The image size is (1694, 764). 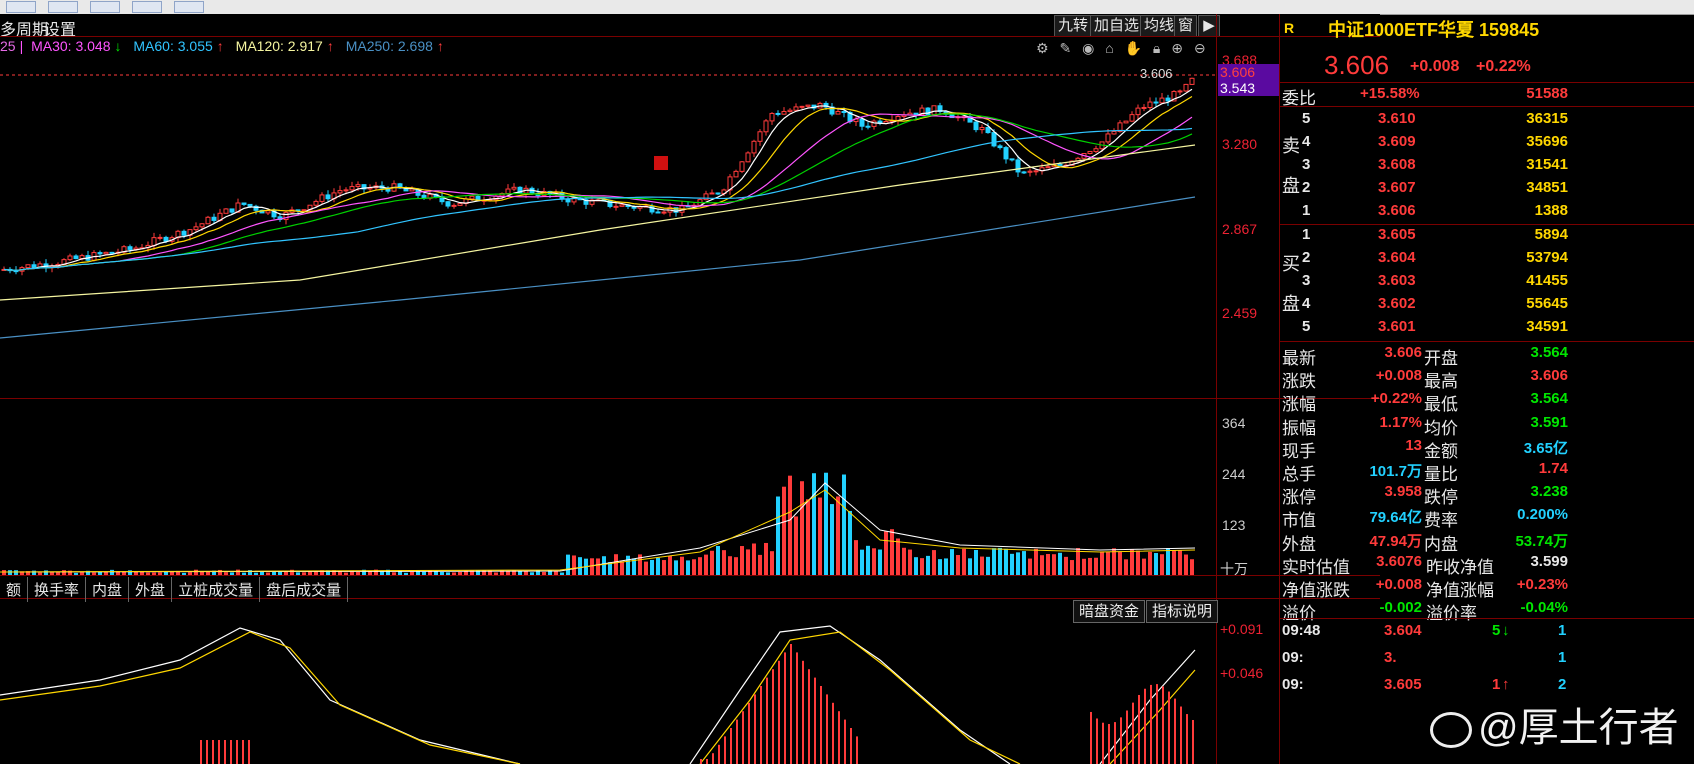 I want to click on tick-volume: 5, so click(x=1496, y=630).